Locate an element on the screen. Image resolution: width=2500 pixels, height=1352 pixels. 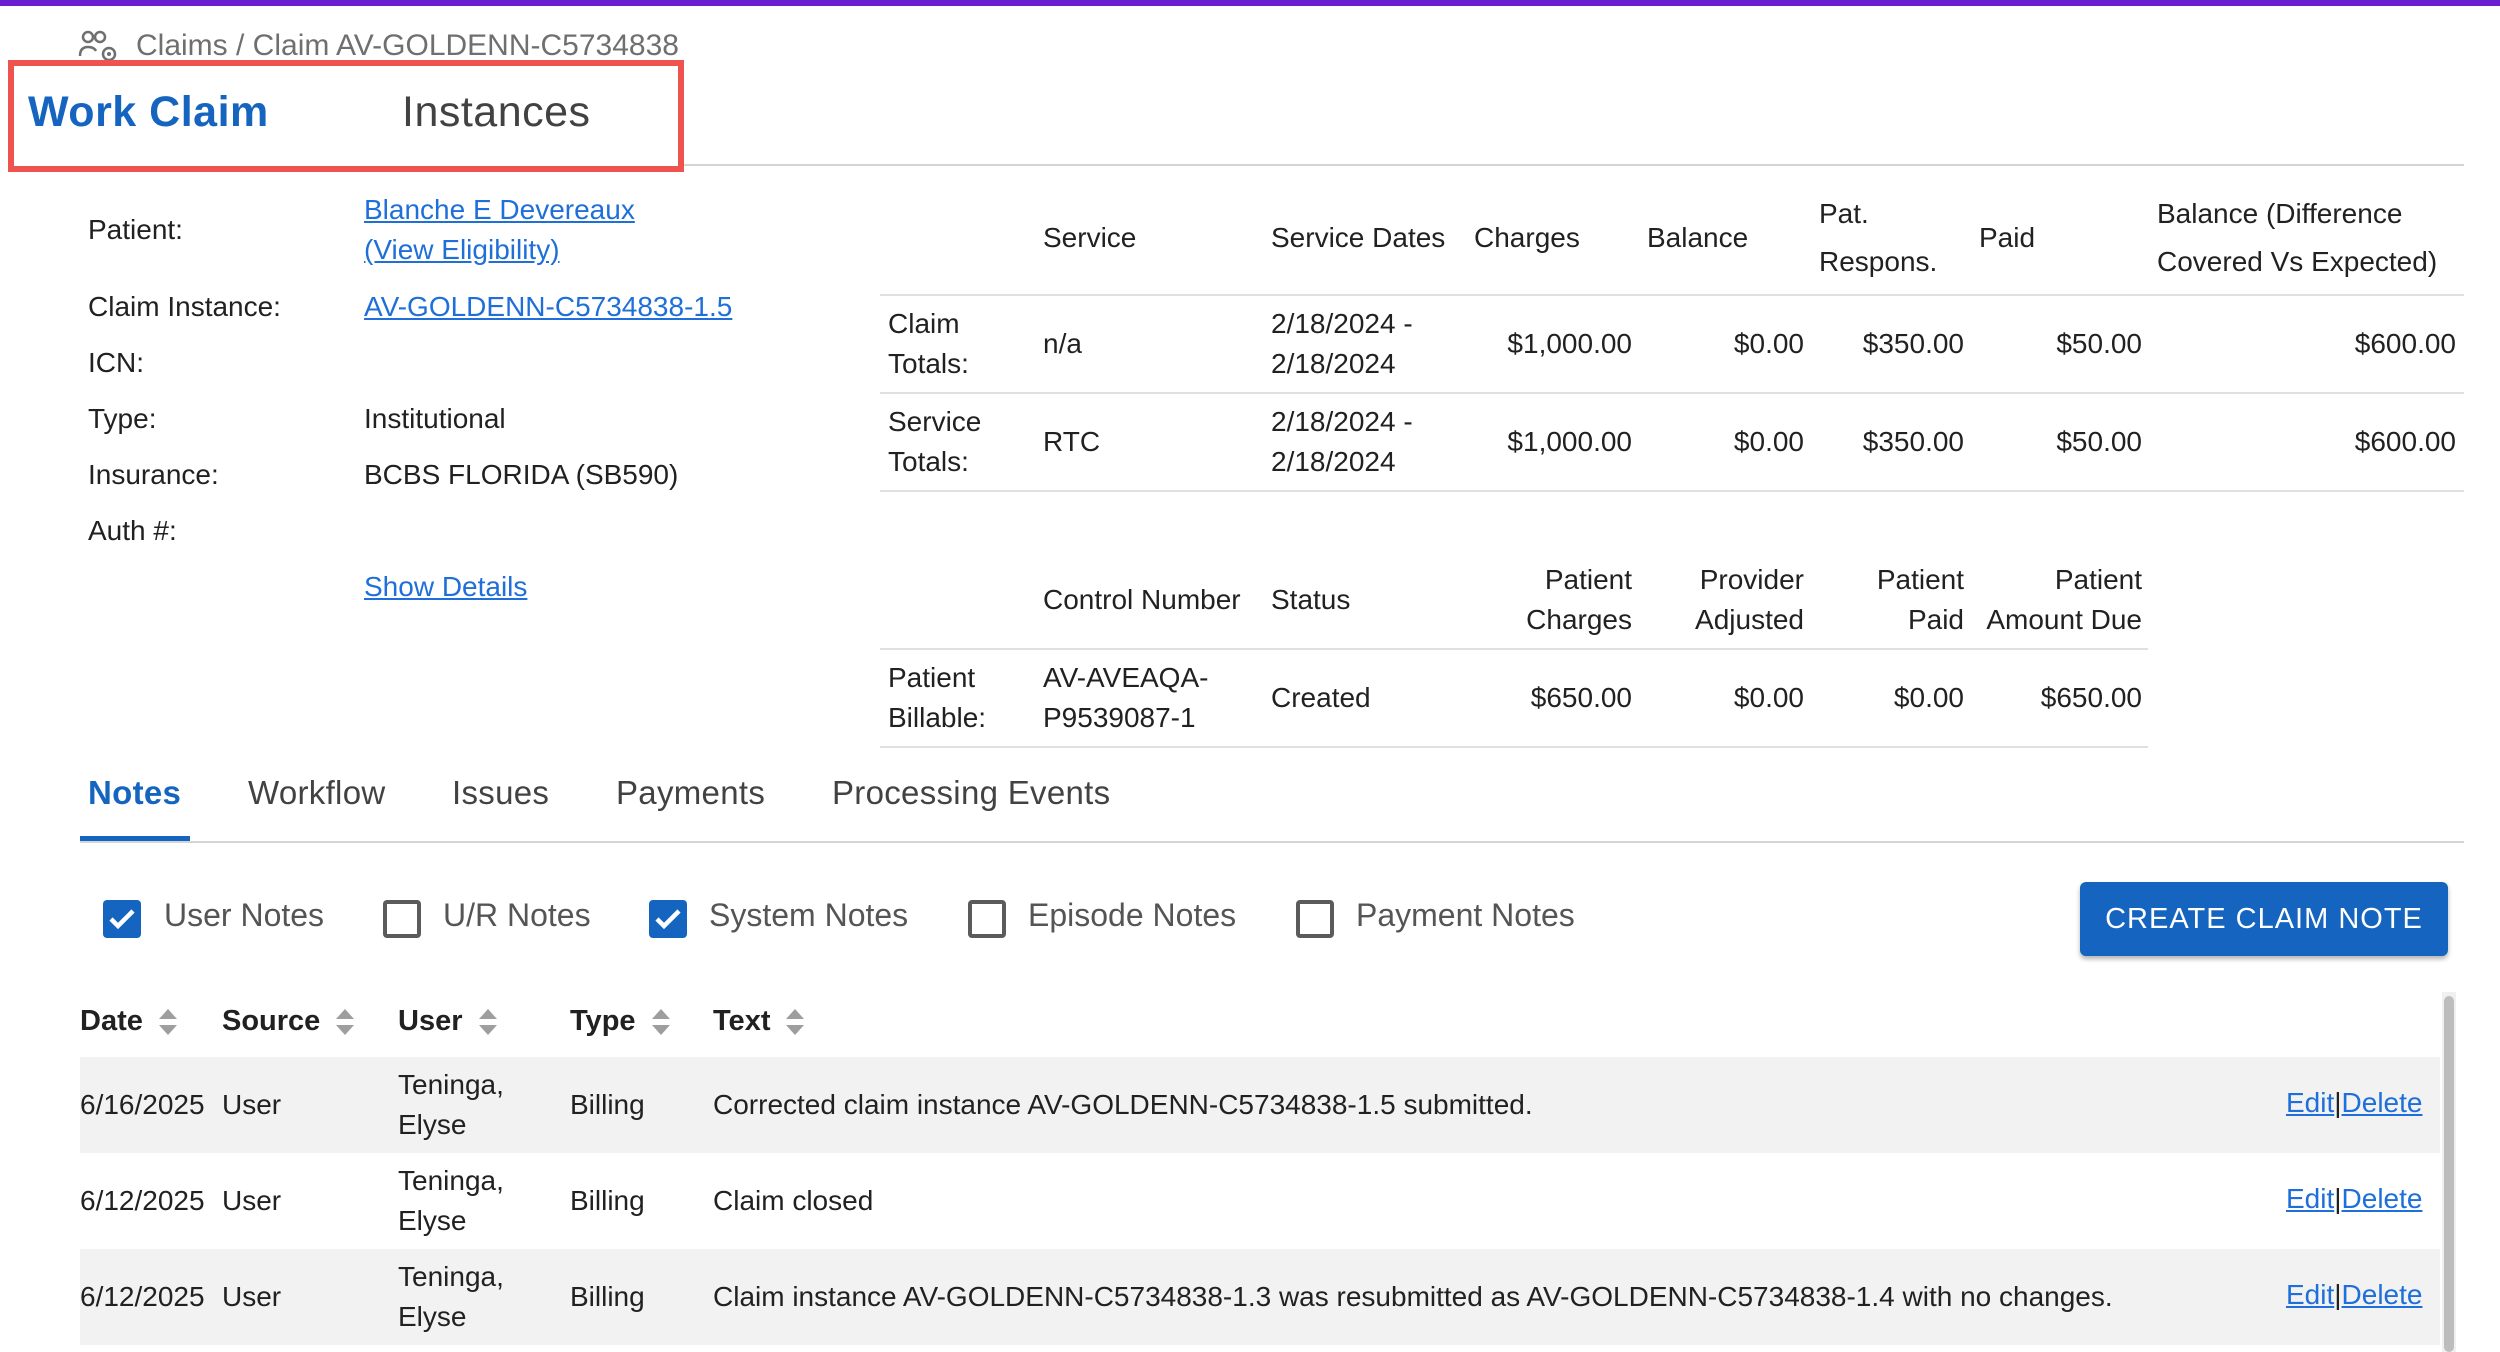
balance-diff-value: $600.00 is located at coordinates (2405, 343).